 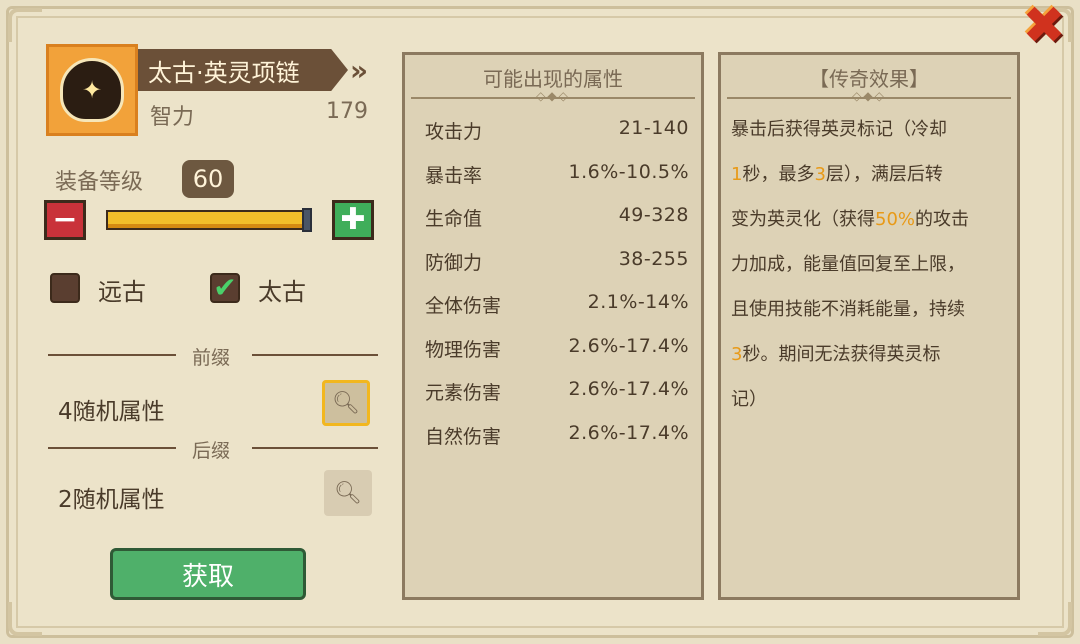 I want to click on minus-icon: −, so click(x=65, y=219).